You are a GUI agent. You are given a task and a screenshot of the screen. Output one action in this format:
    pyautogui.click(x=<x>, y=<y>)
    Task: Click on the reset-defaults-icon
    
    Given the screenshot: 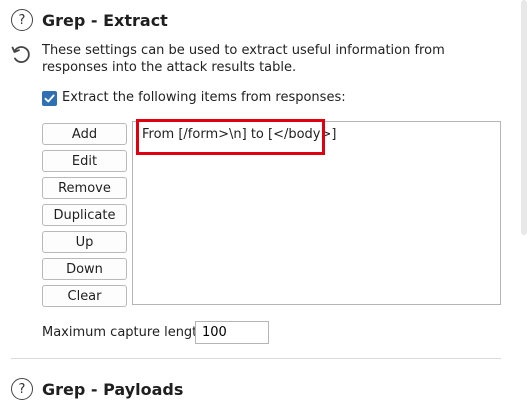 What is the action you would take?
    pyautogui.click(x=21, y=54)
    